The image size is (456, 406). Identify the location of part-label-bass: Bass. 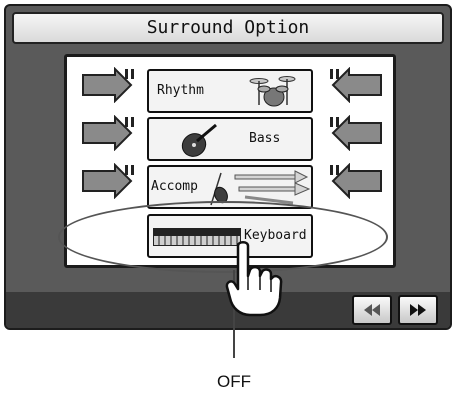
(265, 138).